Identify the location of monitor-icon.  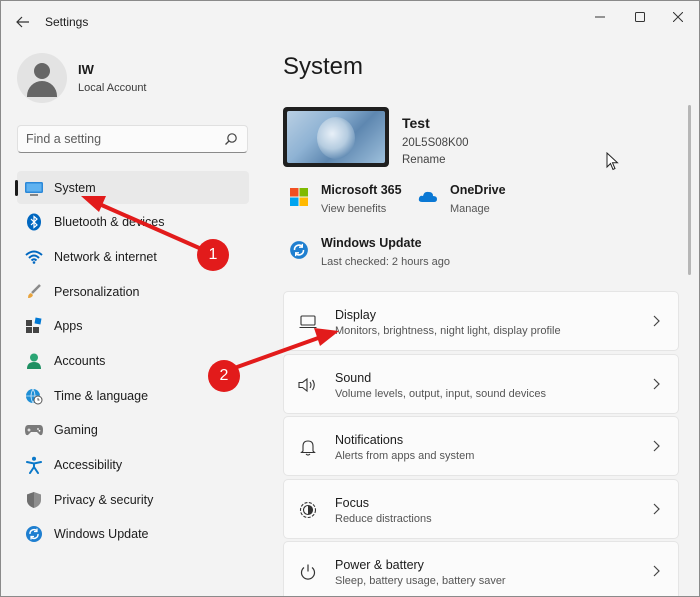
(34, 188).